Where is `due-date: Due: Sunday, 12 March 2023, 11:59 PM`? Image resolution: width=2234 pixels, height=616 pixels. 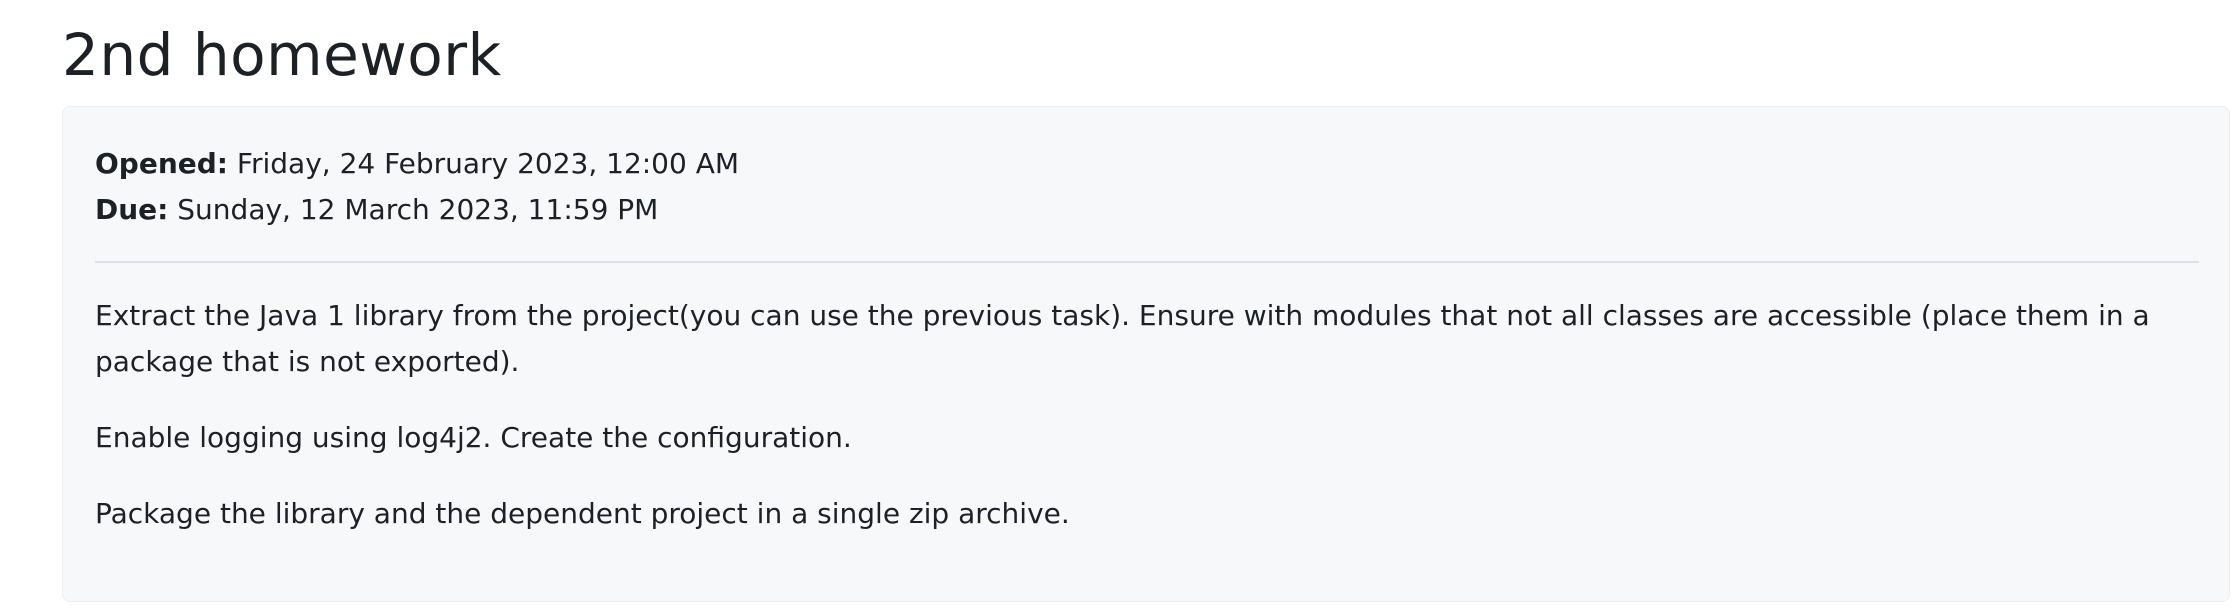
due-date: Due: Sunday, 12 March 2023, 11:59 PM is located at coordinates (417, 210).